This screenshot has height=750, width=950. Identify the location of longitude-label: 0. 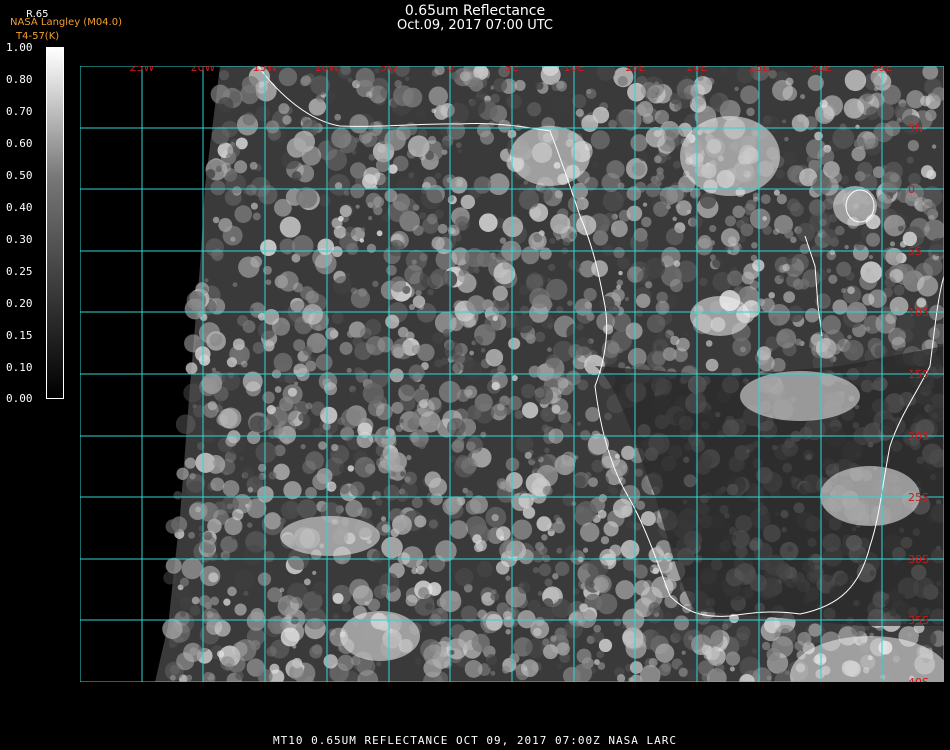
(450, 70).